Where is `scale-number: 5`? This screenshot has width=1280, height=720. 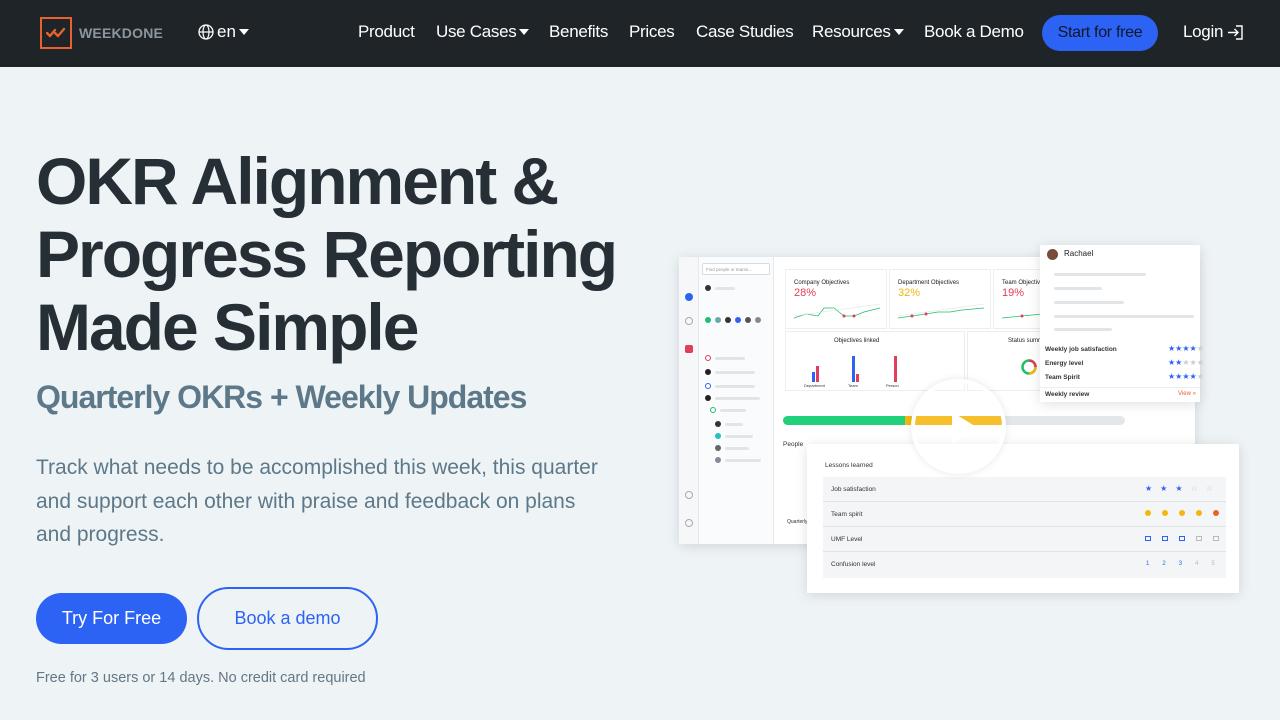 scale-number: 5 is located at coordinates (1213, 564).